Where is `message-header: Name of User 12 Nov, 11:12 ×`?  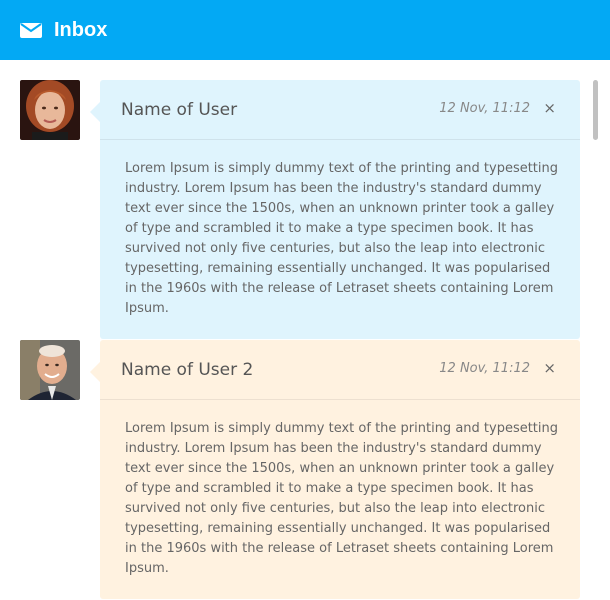
message-header: Name of User 12 Nov, 11:12 × is located at coordinates (340, 110).